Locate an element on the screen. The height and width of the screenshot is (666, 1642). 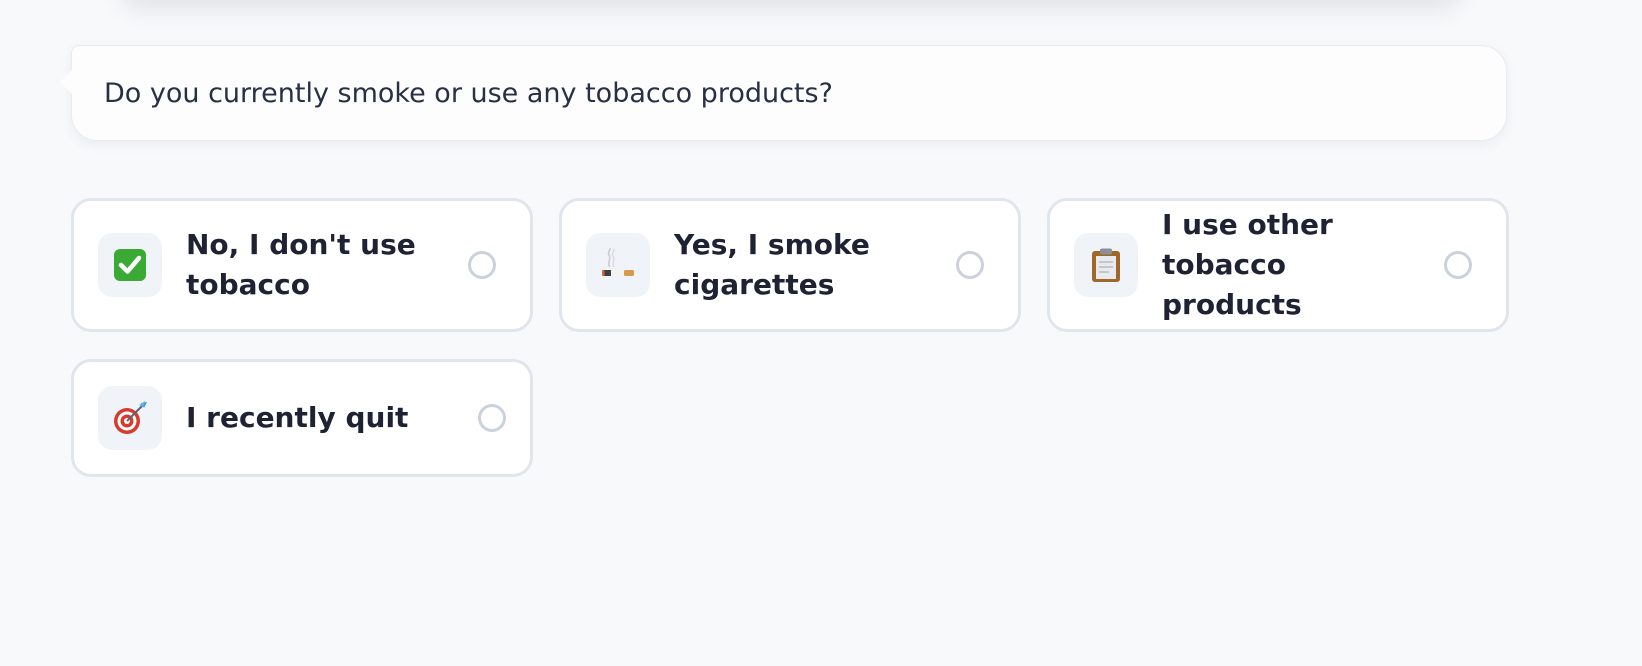
clipboard-icon is located at coordinates (1106, 265).